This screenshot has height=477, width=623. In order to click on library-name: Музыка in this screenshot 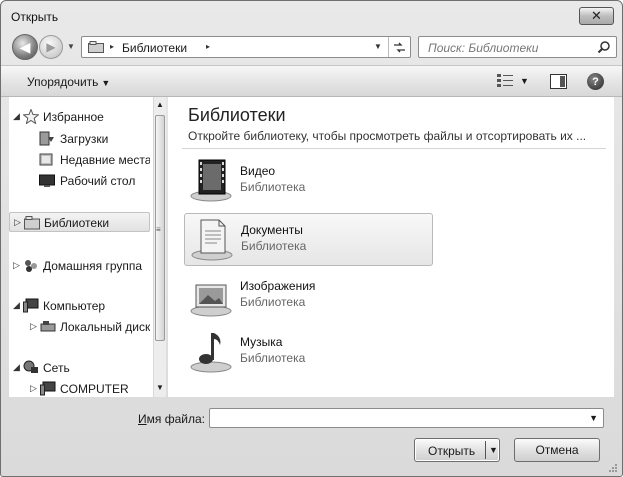, I will do `click(261, 342)`.